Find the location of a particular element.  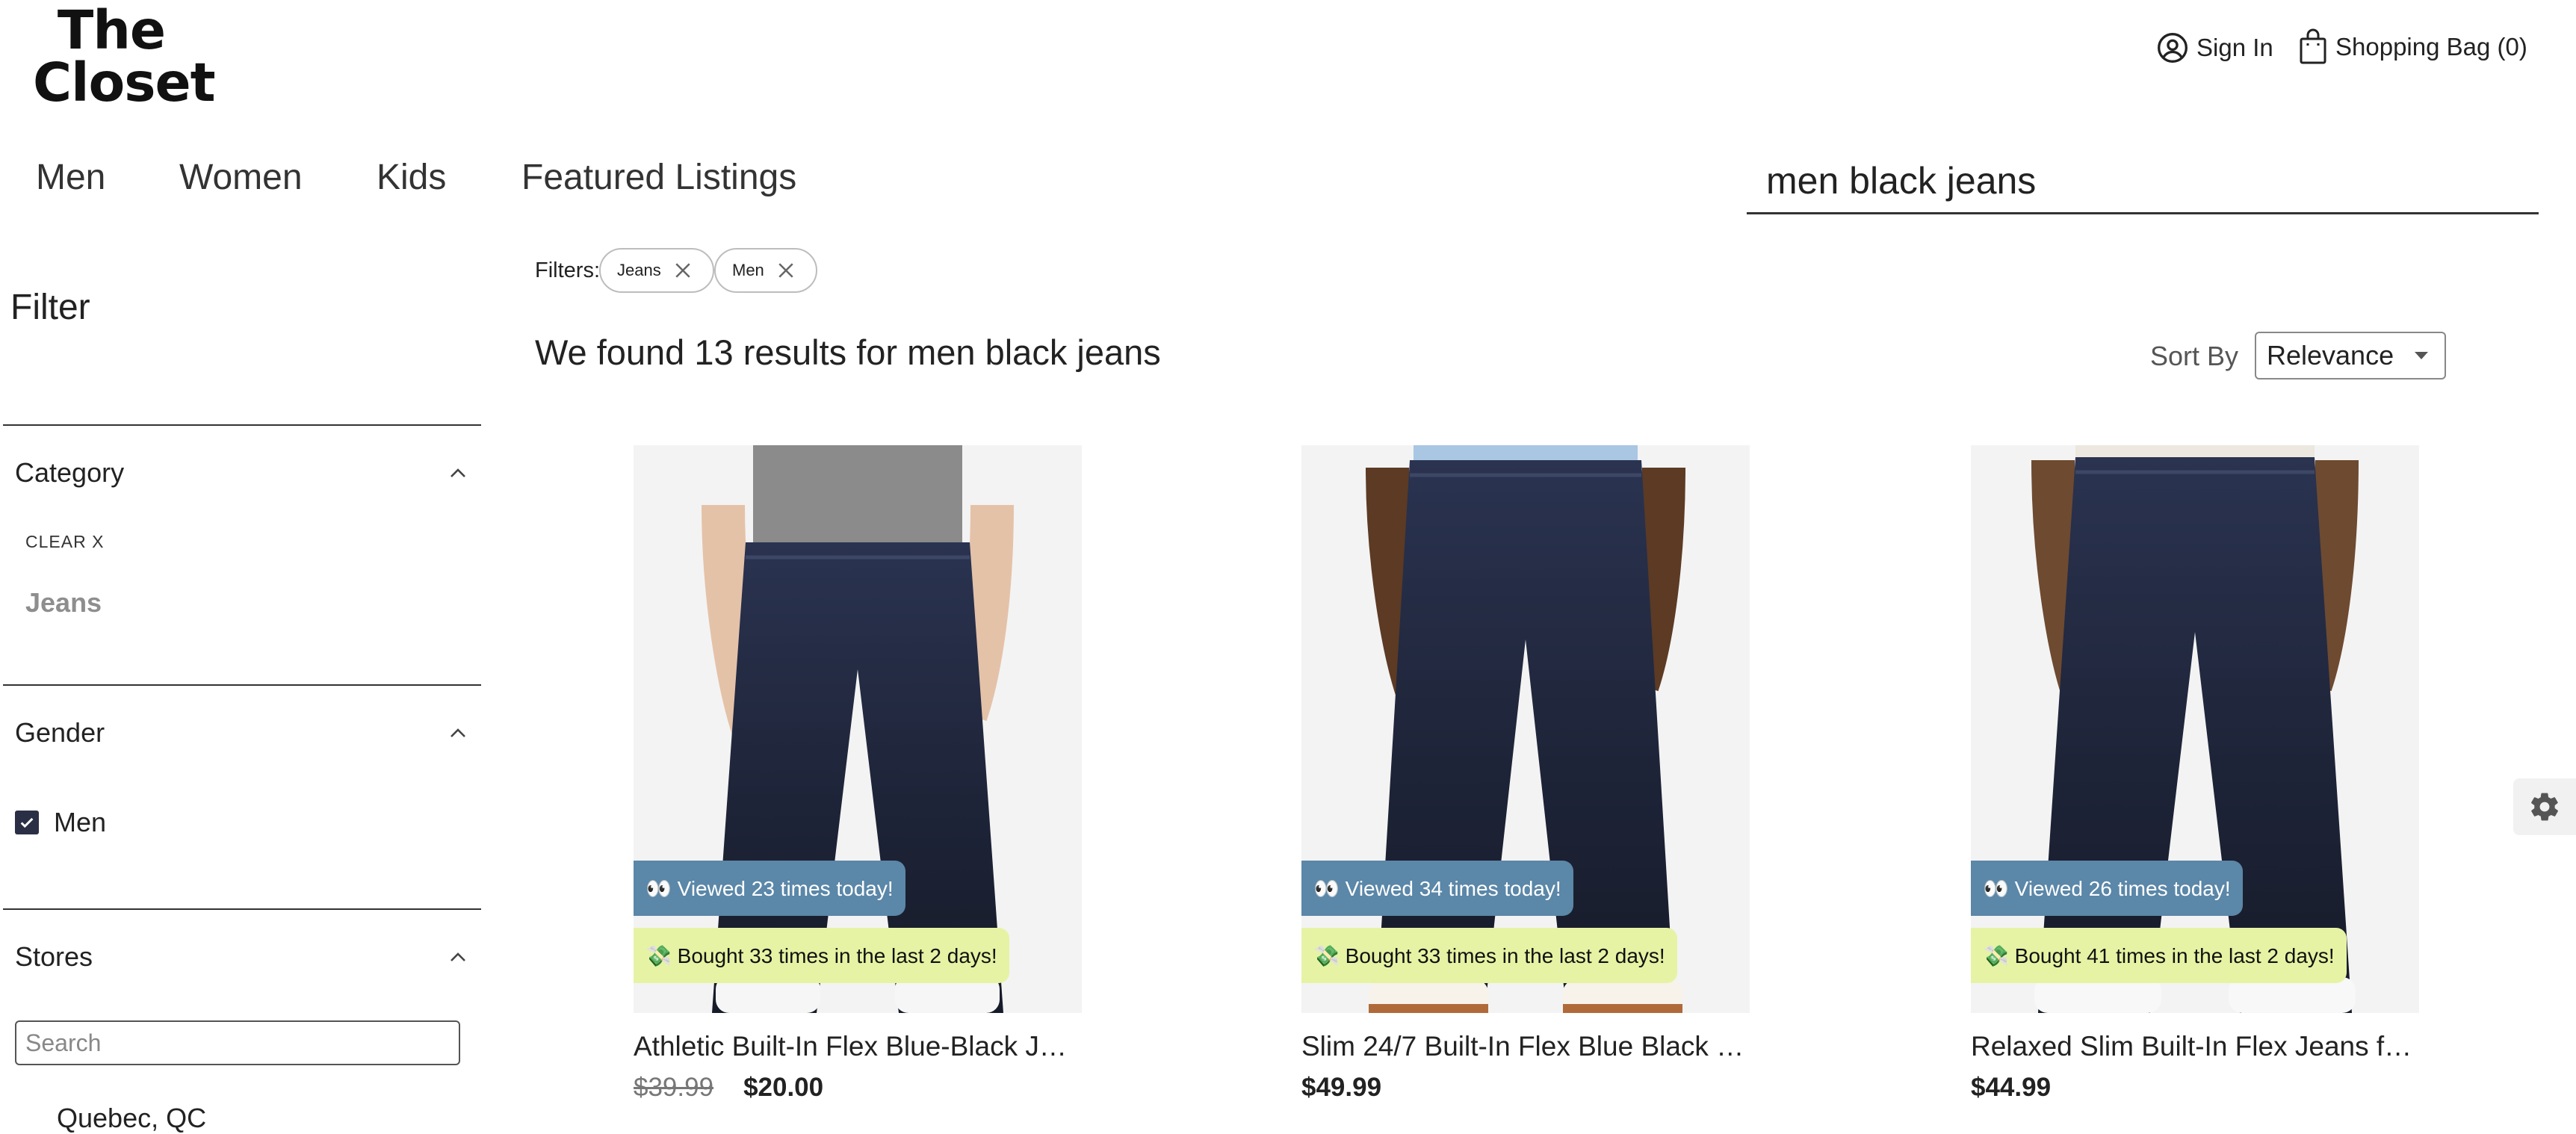

product-name: Relaxed Slim Built-In Flex Jeans for Men is located at coordinates (2195, 1046).